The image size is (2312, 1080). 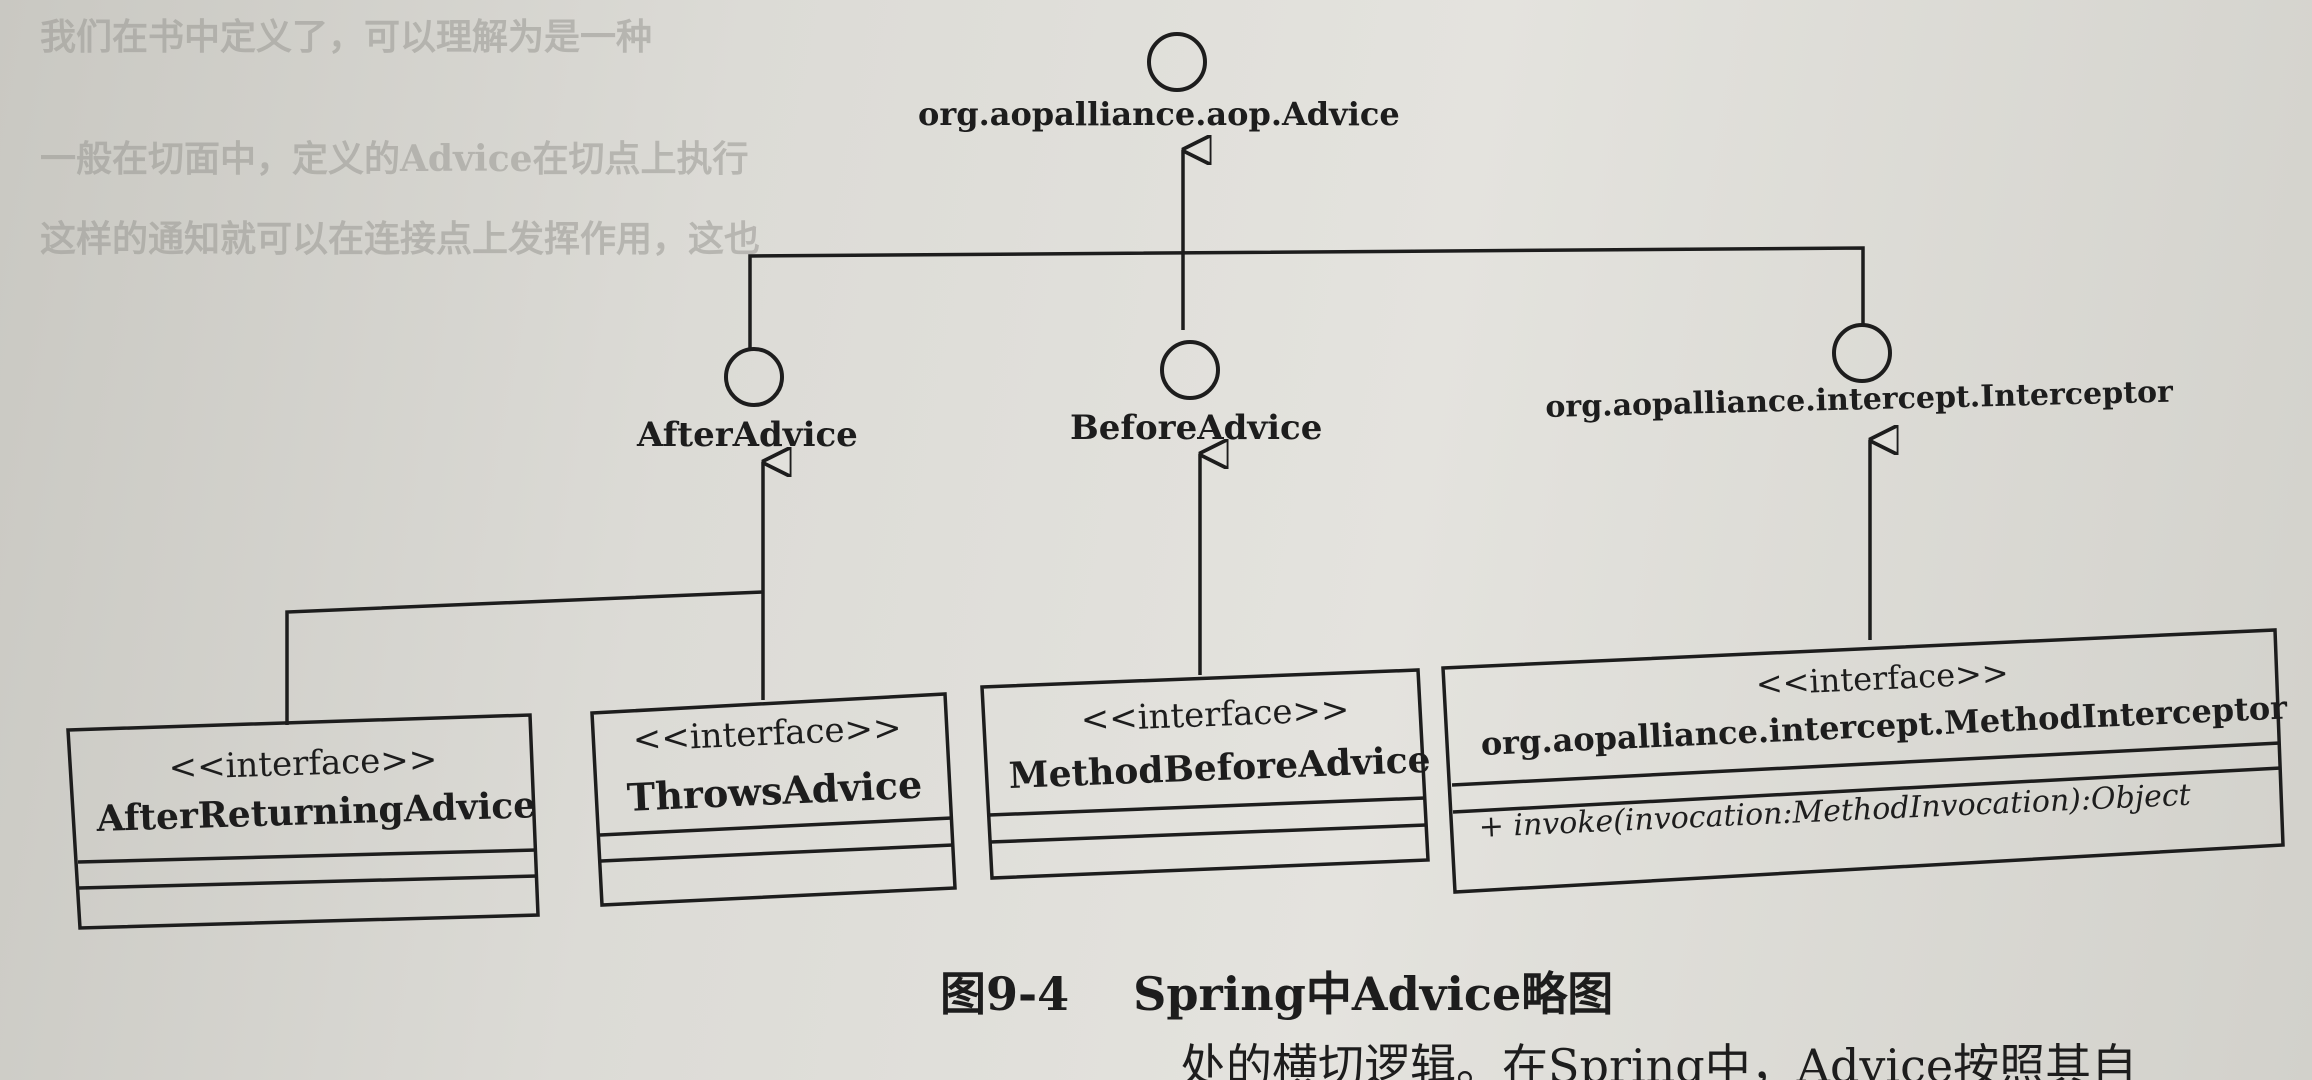 What do you see at coordinates (524, 593) in the screenshot?
I see `generalization-to-after-advice` at bounding box center [524, 593].